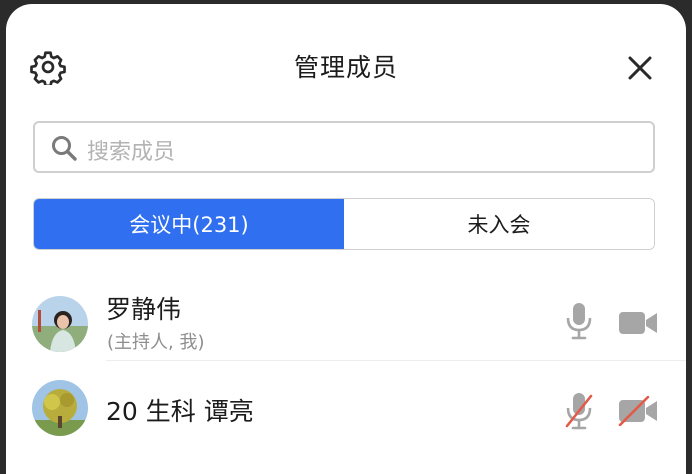  I want to click on microphone-muted-icon, so click(579, 411).